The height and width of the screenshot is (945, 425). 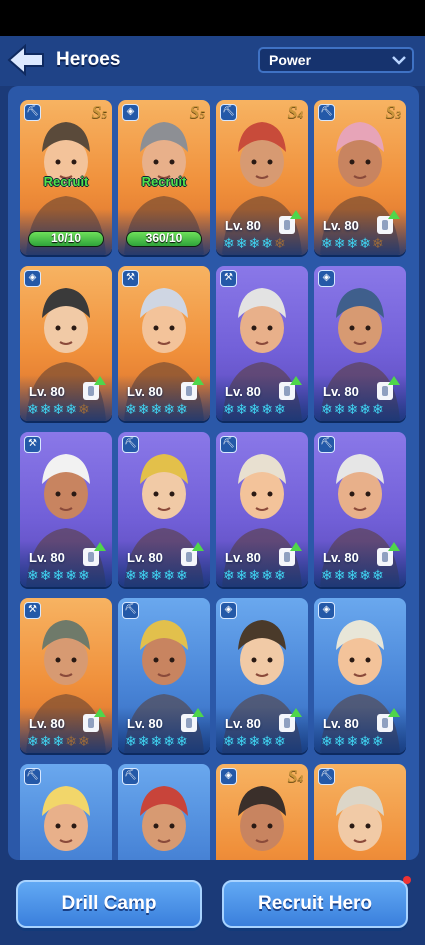 I want to click on hero-card: ⛏ S4 Lv. 80 ❄ ❄ ❄ ❄ ❄, so click(x=262, y=177).